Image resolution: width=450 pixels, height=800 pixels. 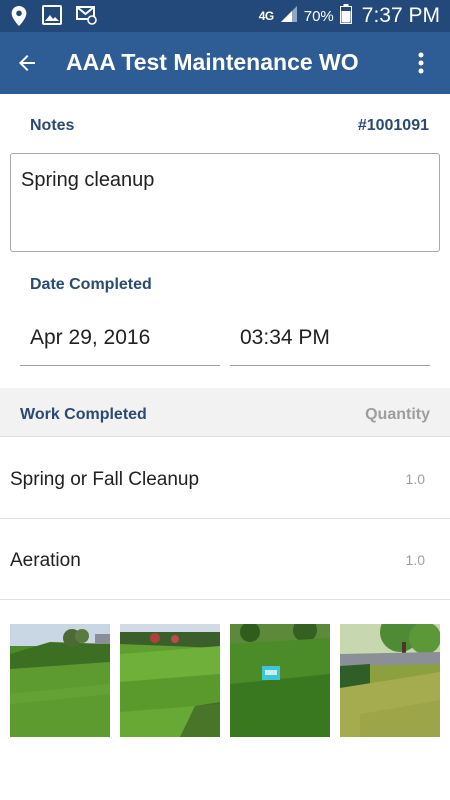 What do you see at coordinates (400, 15) in the screenshot?
I see `clock: 7:37 PM` at bounding box center [400, 15].